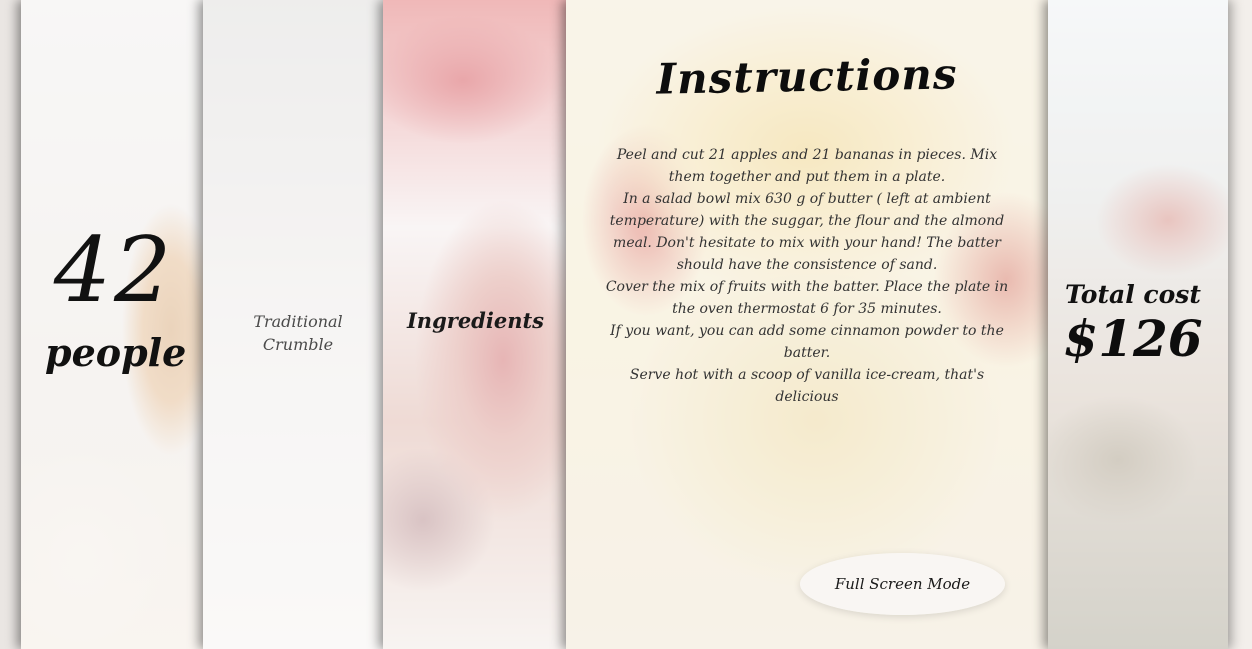  Describe the element at coordinates (1133, 294) in the screenshot. I see `total-cost-label: Total cost` at that location.